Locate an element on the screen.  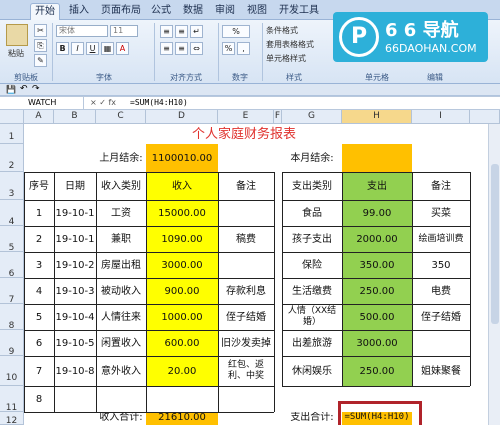
select-all-corner is located at coordinates (12, 117).